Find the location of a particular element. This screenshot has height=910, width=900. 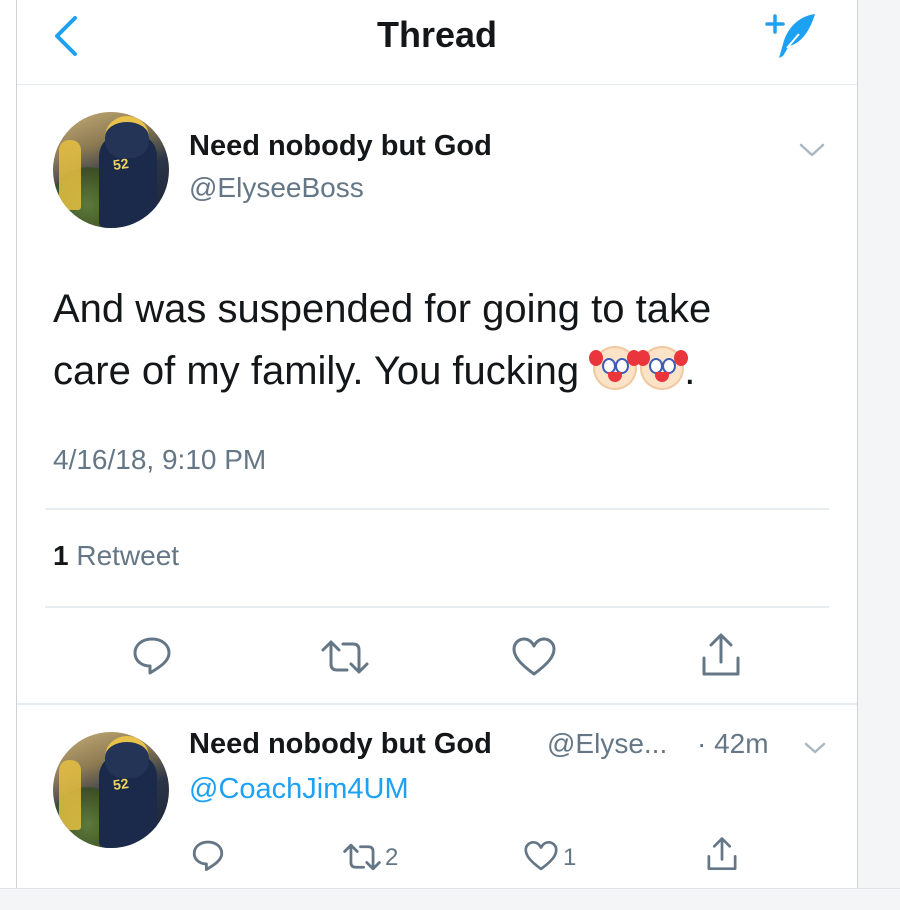

tweet-options-button is located at coordinates (812, 150).